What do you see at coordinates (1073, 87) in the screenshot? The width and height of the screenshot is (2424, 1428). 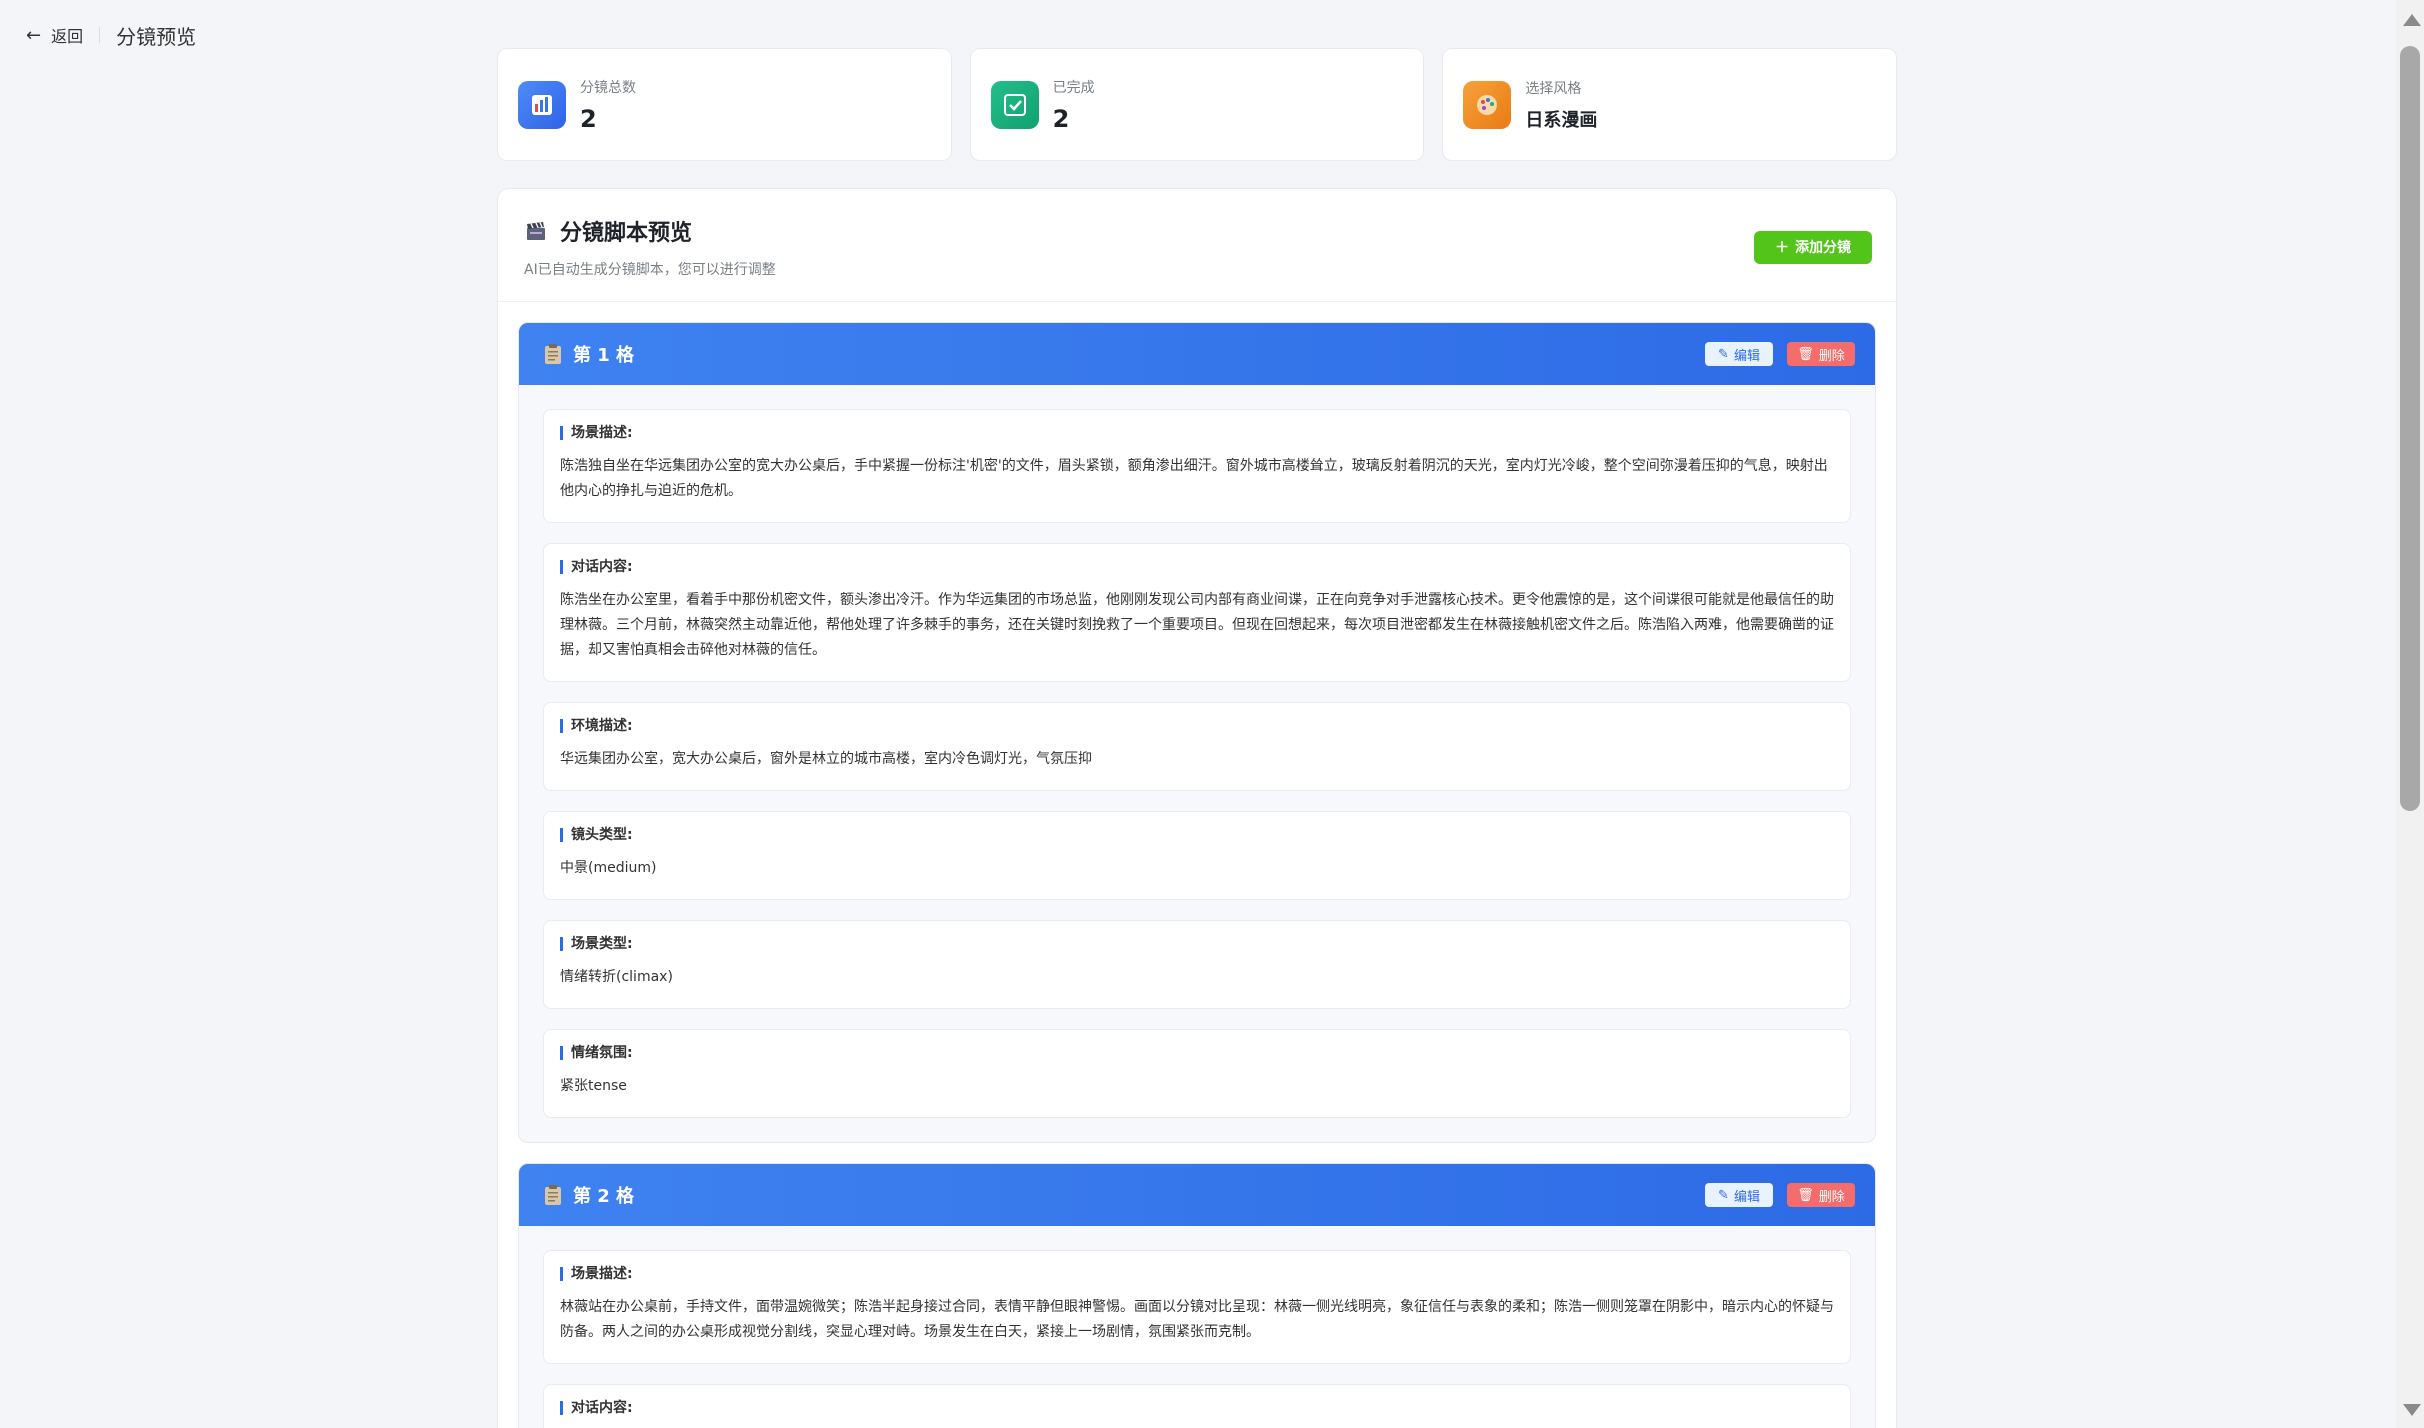 I see `stat-label: 已完成` at bounding box center [1073, 87].